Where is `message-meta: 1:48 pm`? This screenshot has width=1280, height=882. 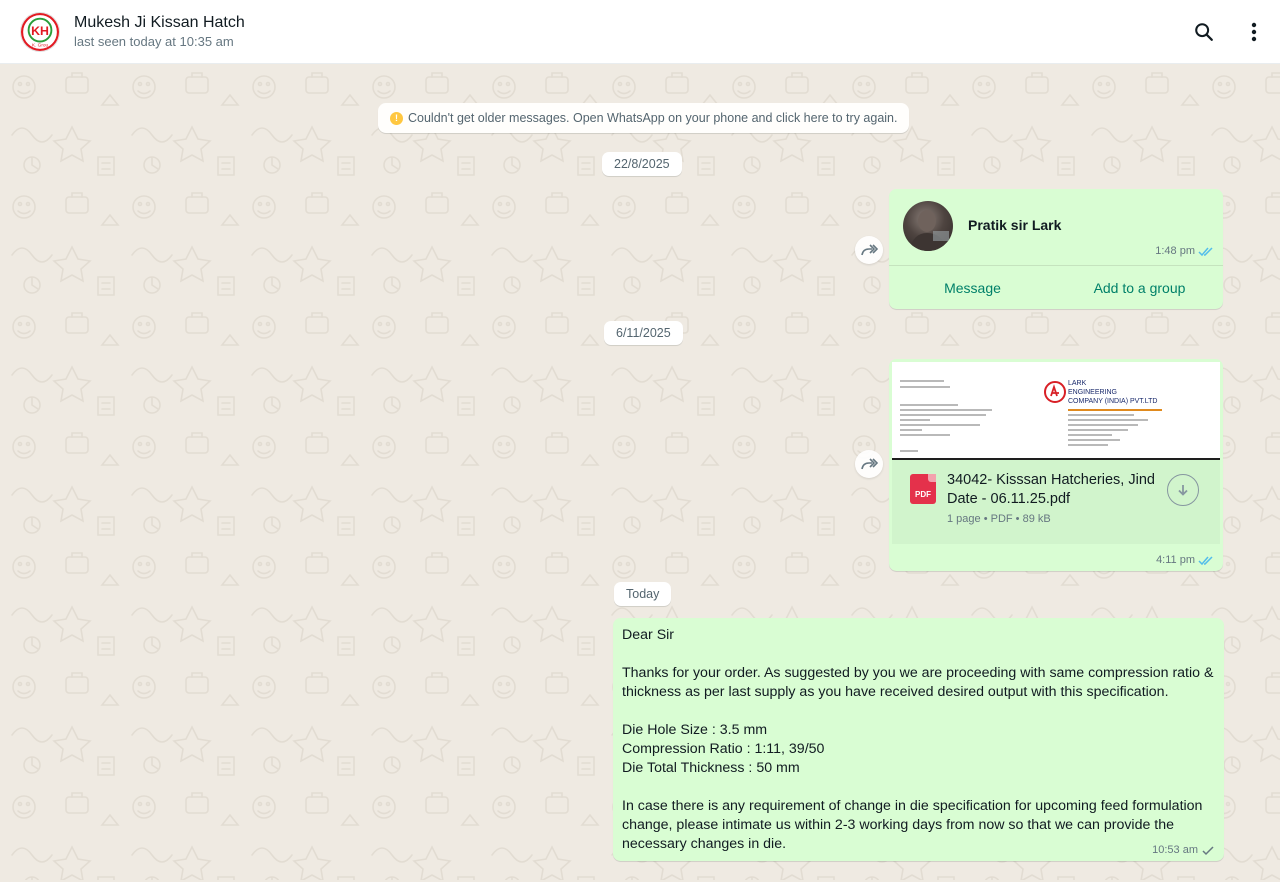
message-meta: 1:48 pm is located at coordinates (1184, 251).